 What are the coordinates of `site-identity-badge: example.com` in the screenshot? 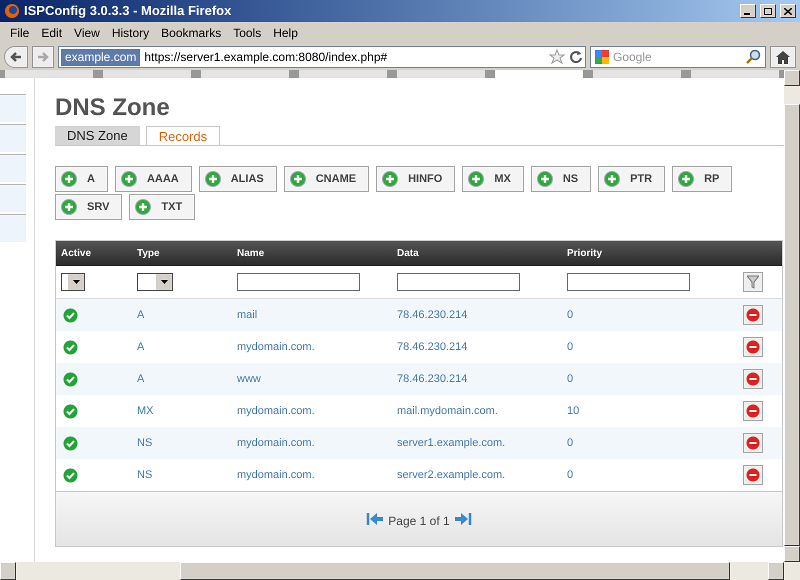 It's located at (100, 57).